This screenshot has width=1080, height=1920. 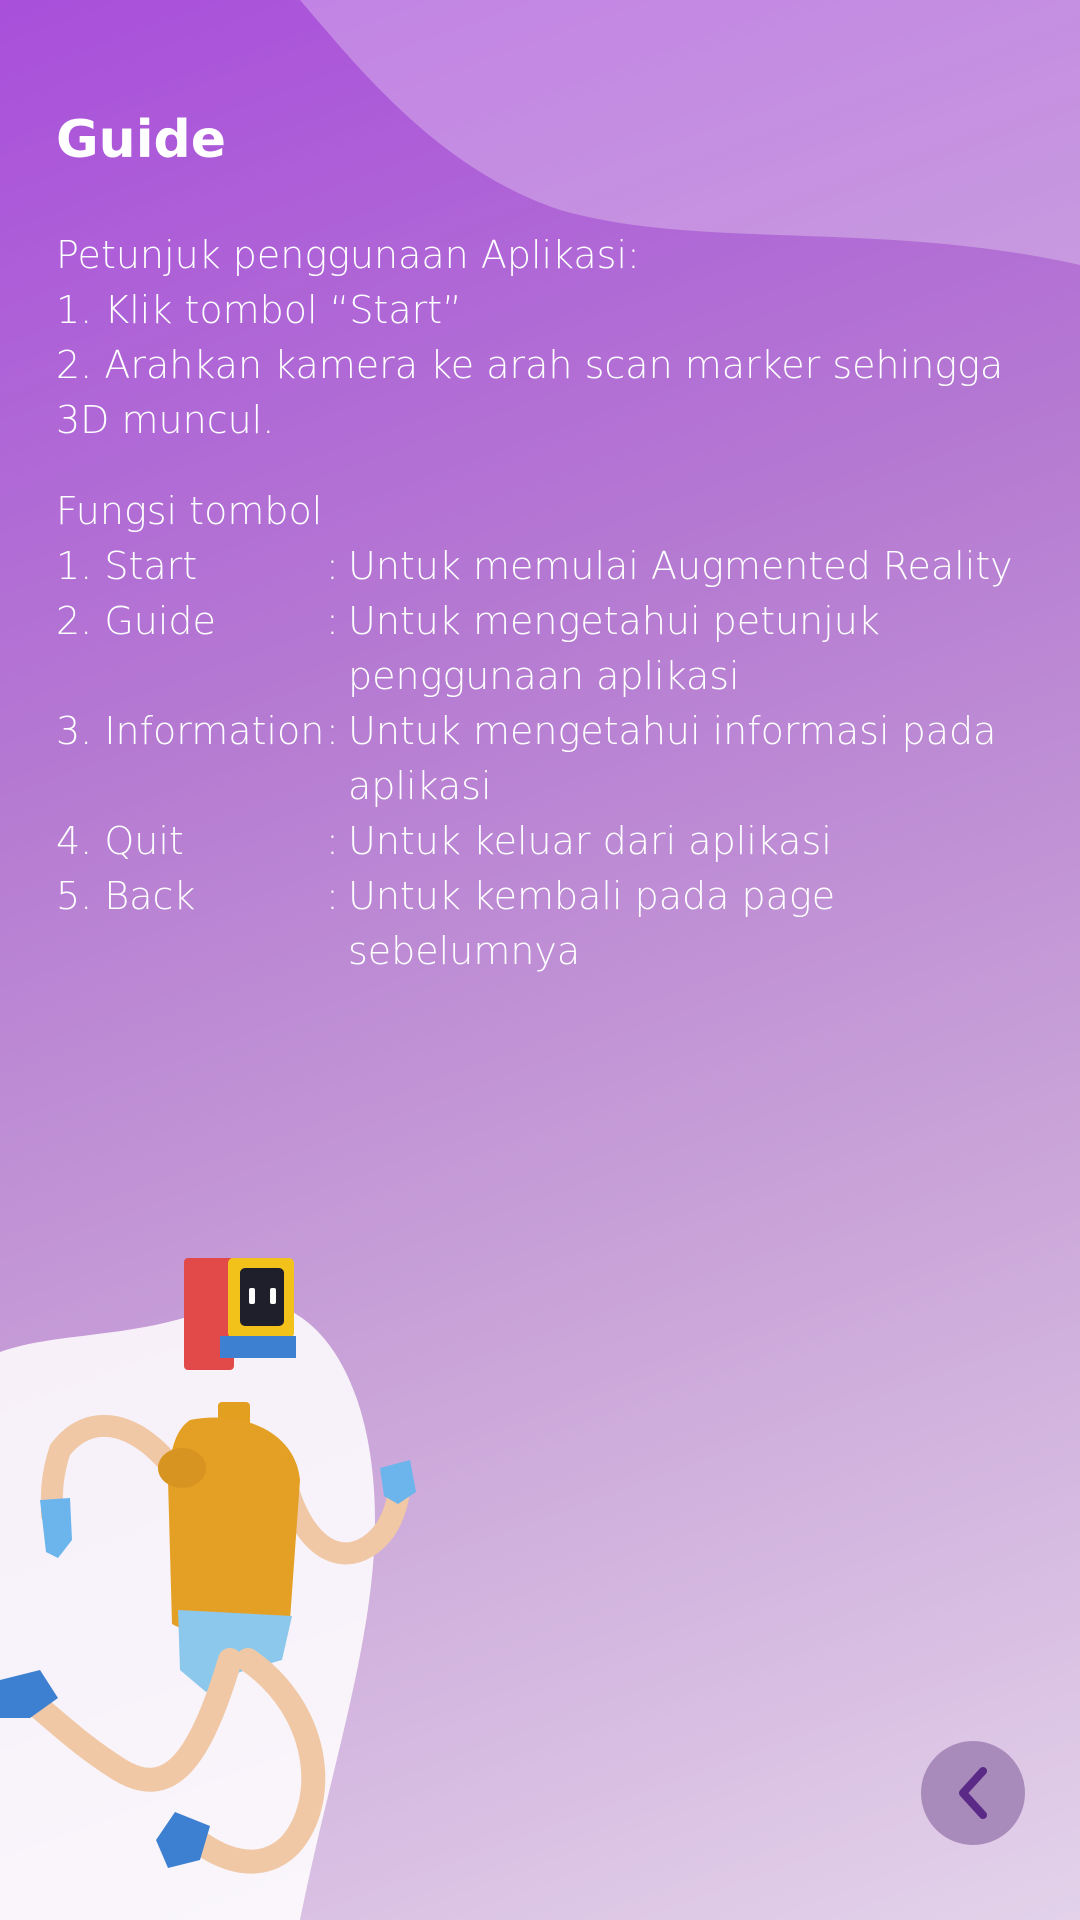 I want to click on back-button, so click(x=973, y=1793).